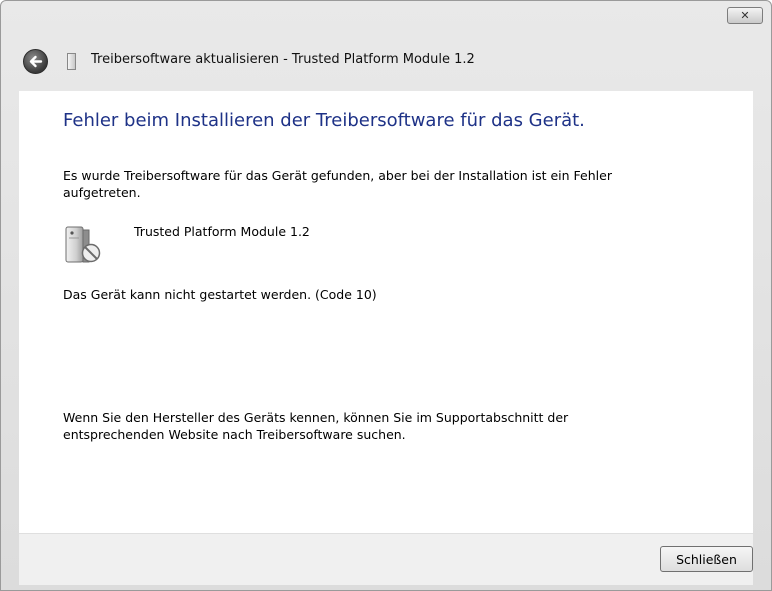 This screenshot has width=772, height=591. I want to click on device-small-icon, so click(71, 61).